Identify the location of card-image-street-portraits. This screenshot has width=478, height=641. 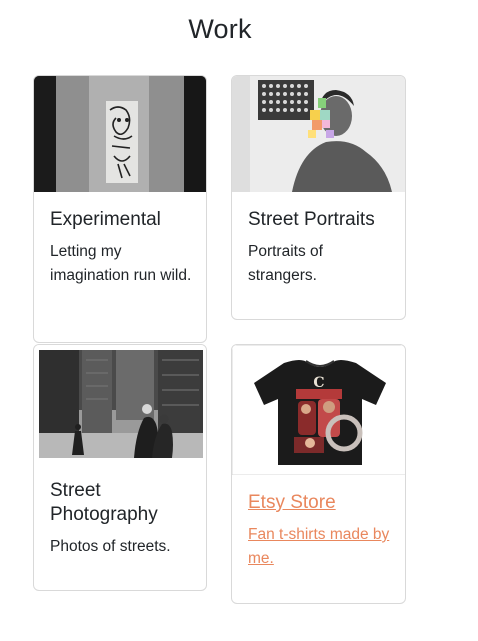
(318, 134).